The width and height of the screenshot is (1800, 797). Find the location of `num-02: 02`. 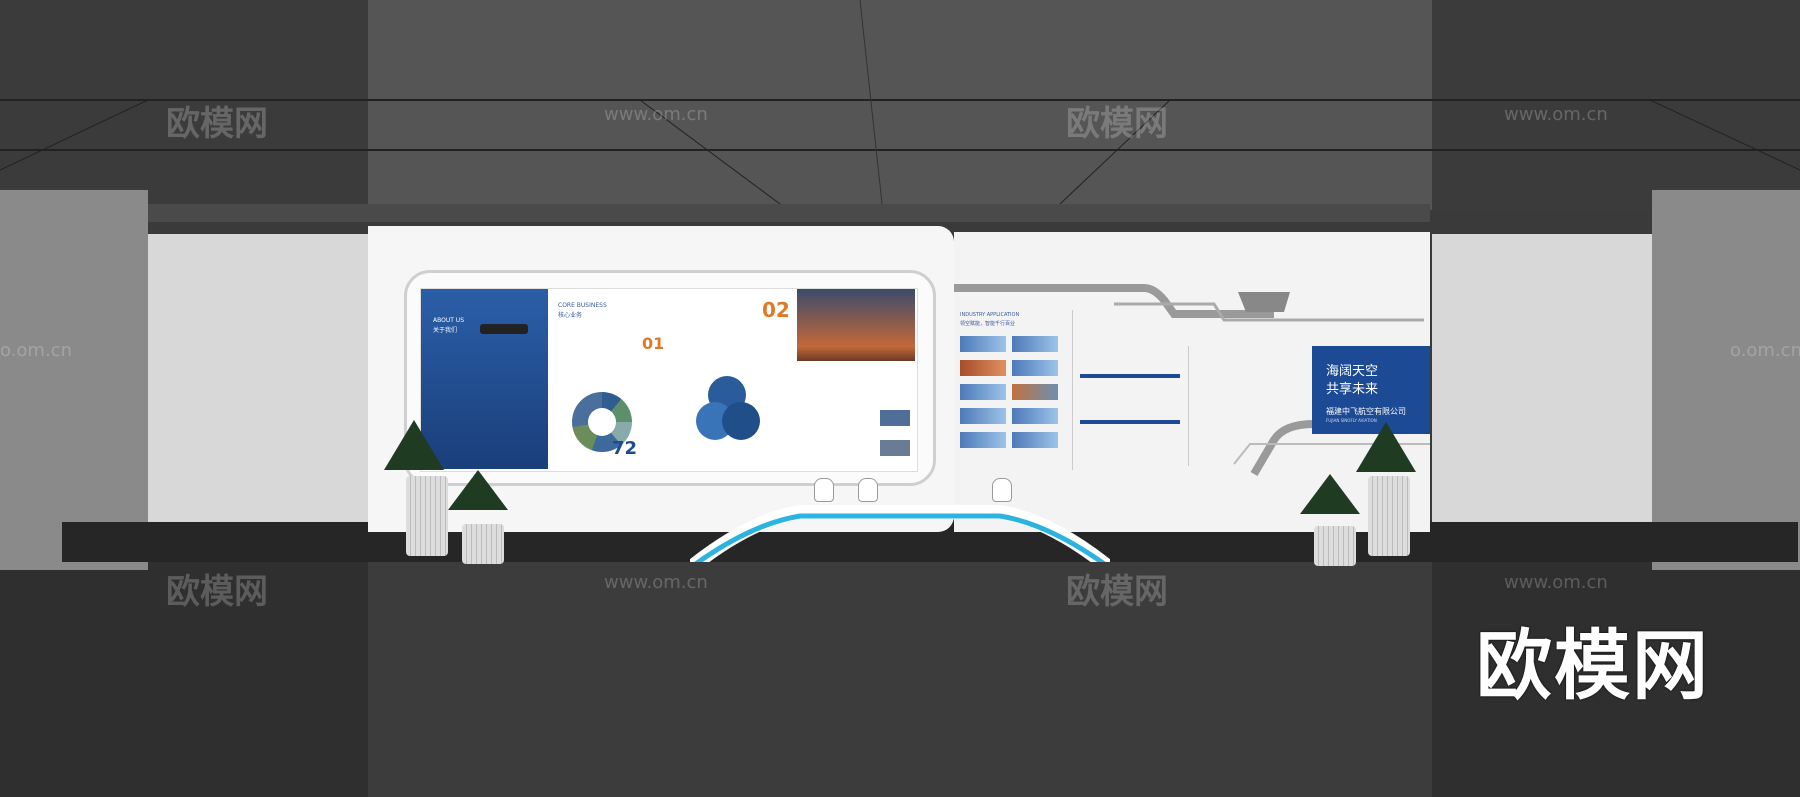

num-02: 02 is located at coordinates (776, 310).